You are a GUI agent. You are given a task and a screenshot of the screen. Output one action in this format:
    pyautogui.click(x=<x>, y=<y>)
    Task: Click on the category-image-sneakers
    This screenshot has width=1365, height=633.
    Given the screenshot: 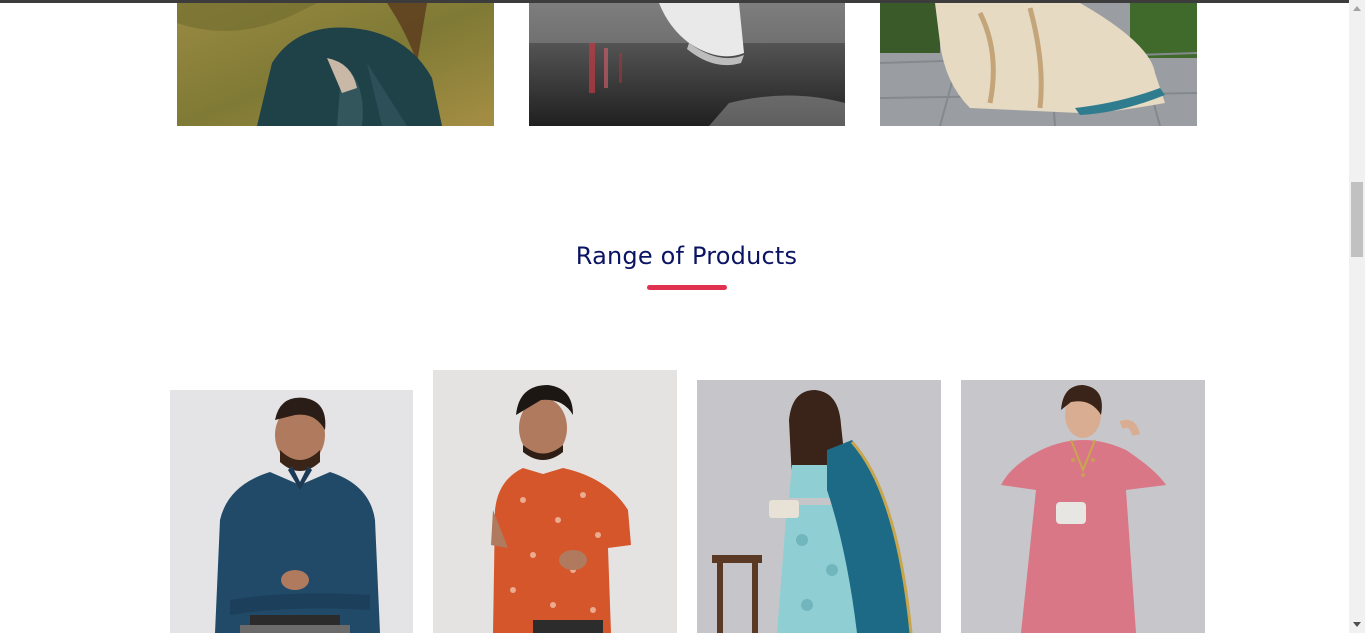 What is the action you would take?
    pyautogui.click(x=687, y=64)
    